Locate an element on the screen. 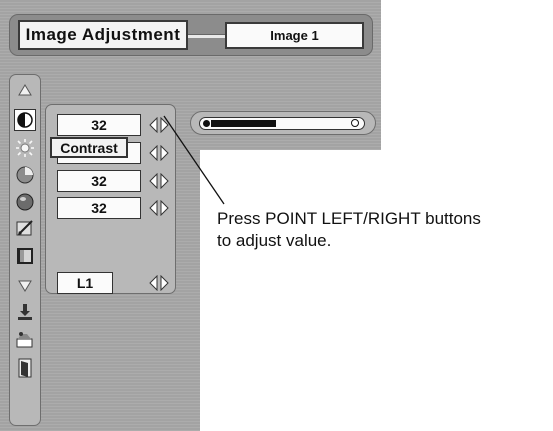 This screenshot has width=553, height=431. image-mode-selector: Image 1 is located at coordinates (294, 35).